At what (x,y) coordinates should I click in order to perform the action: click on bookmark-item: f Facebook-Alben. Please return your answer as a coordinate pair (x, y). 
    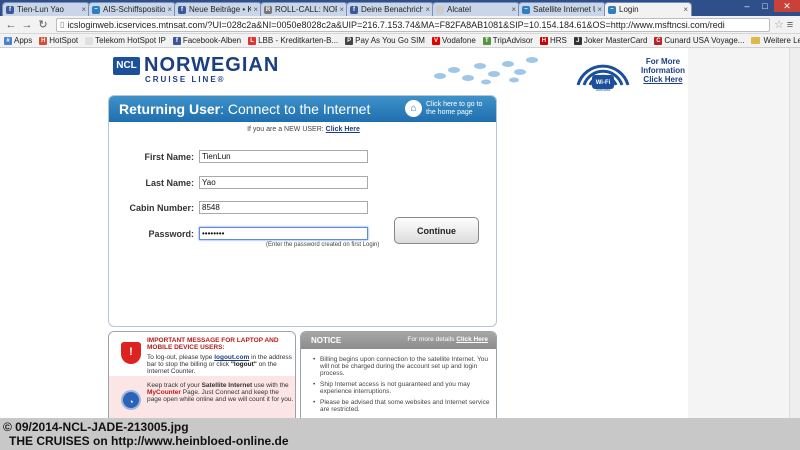
    Looking at the image, I should click on (207, 40).